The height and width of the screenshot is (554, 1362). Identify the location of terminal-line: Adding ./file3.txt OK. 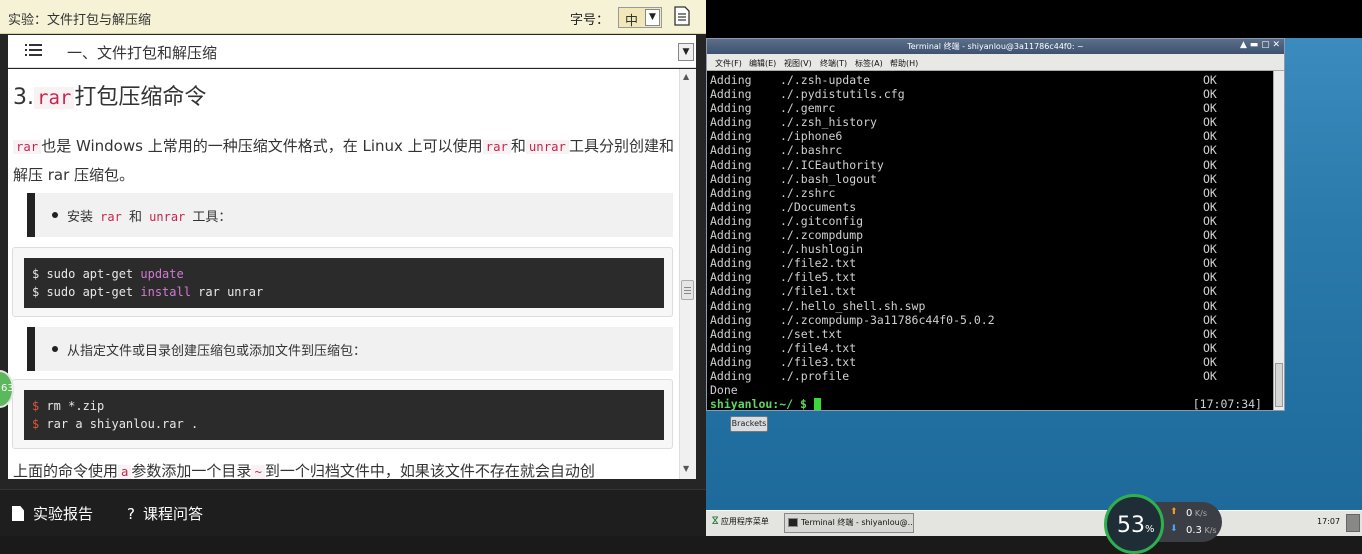
(963, 361).